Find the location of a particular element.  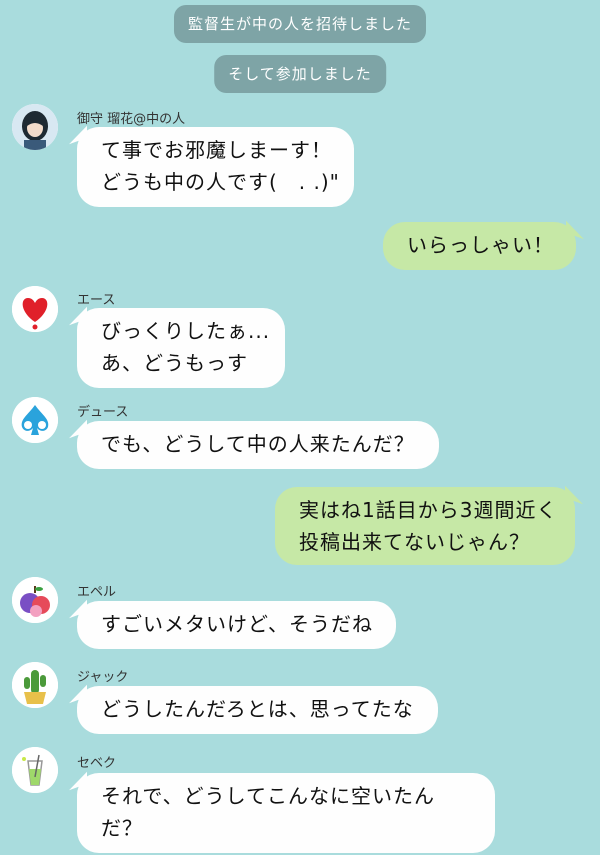

sender-name: 御守 瑠花@中の人 is located at coordinates (131, 119).